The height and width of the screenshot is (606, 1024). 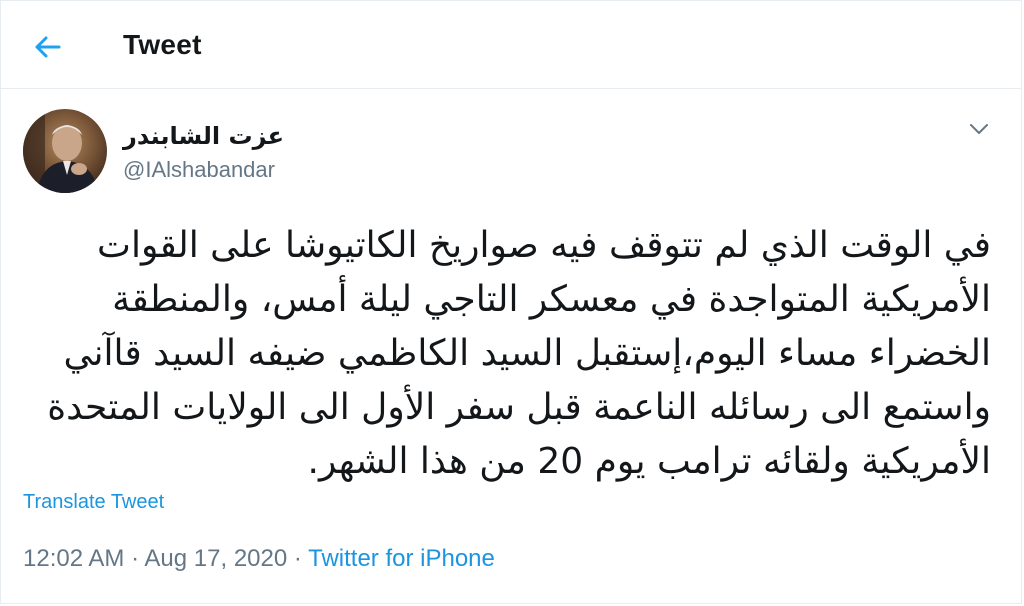 What do you see at coordinates (203, 136) in the screenshot?
I see `display-name: عزت الشابندر` at bounding box center [203, 136].